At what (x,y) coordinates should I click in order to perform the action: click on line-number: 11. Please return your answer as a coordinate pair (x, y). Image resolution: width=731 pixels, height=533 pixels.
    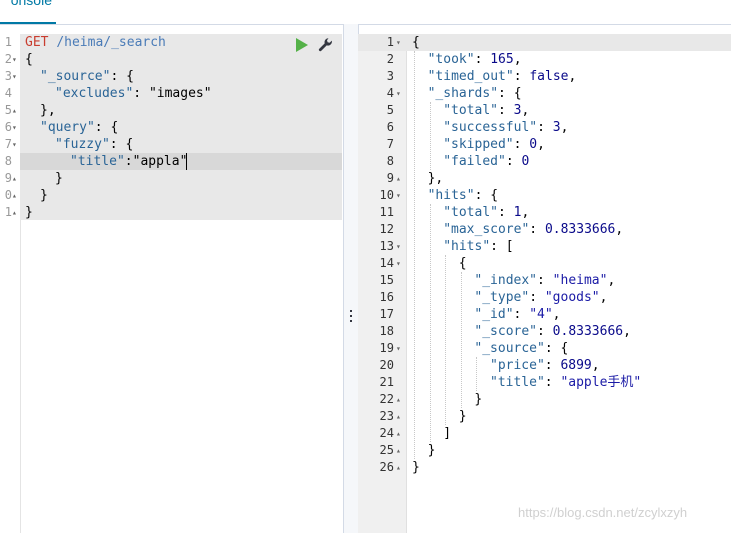
    Looking at the image, I should click on (386, 212).